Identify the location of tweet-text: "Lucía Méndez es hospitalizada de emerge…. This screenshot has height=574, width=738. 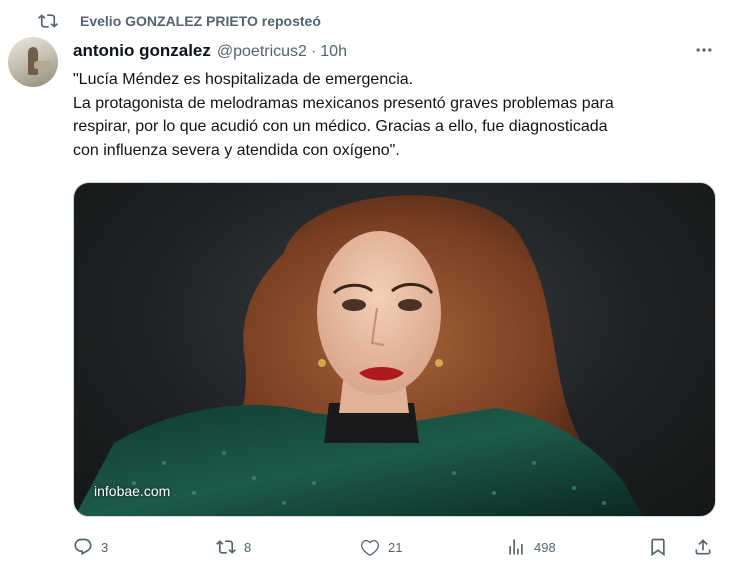
(393, 115).